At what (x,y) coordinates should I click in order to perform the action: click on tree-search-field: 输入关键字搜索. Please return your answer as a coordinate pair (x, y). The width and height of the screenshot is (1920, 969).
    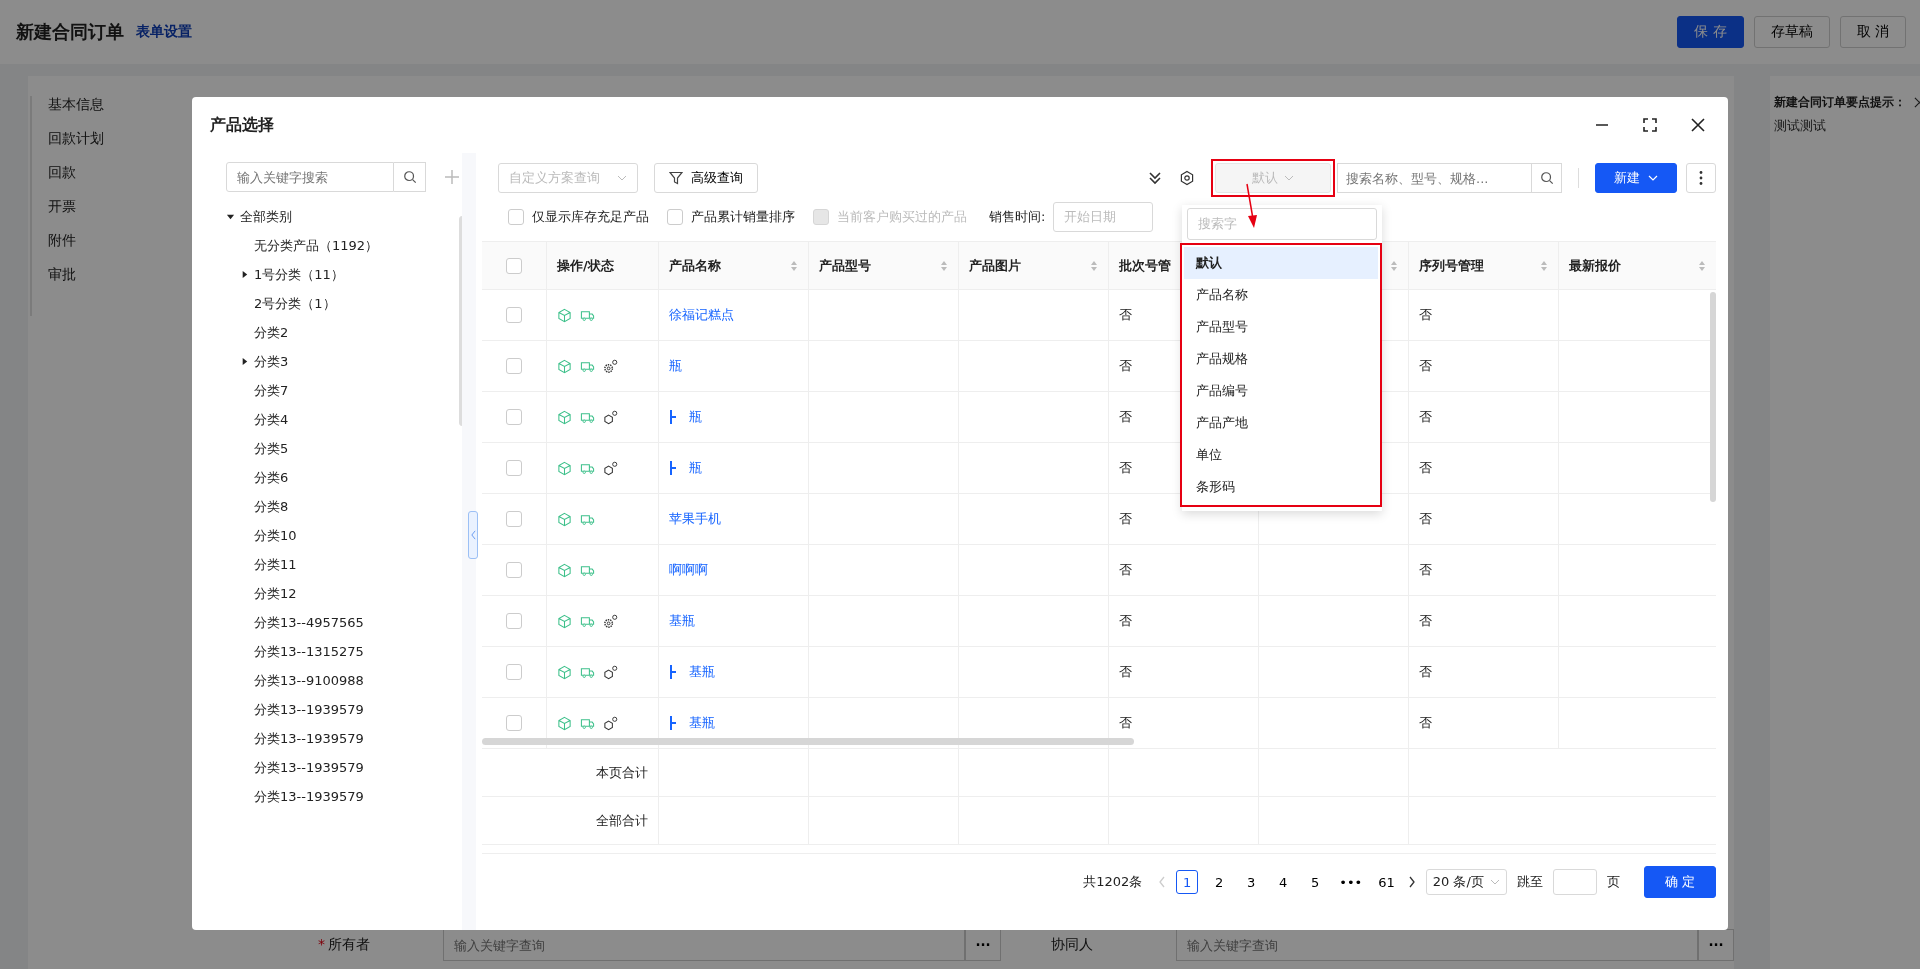
    Looking at the image, I should click on (310, 177).